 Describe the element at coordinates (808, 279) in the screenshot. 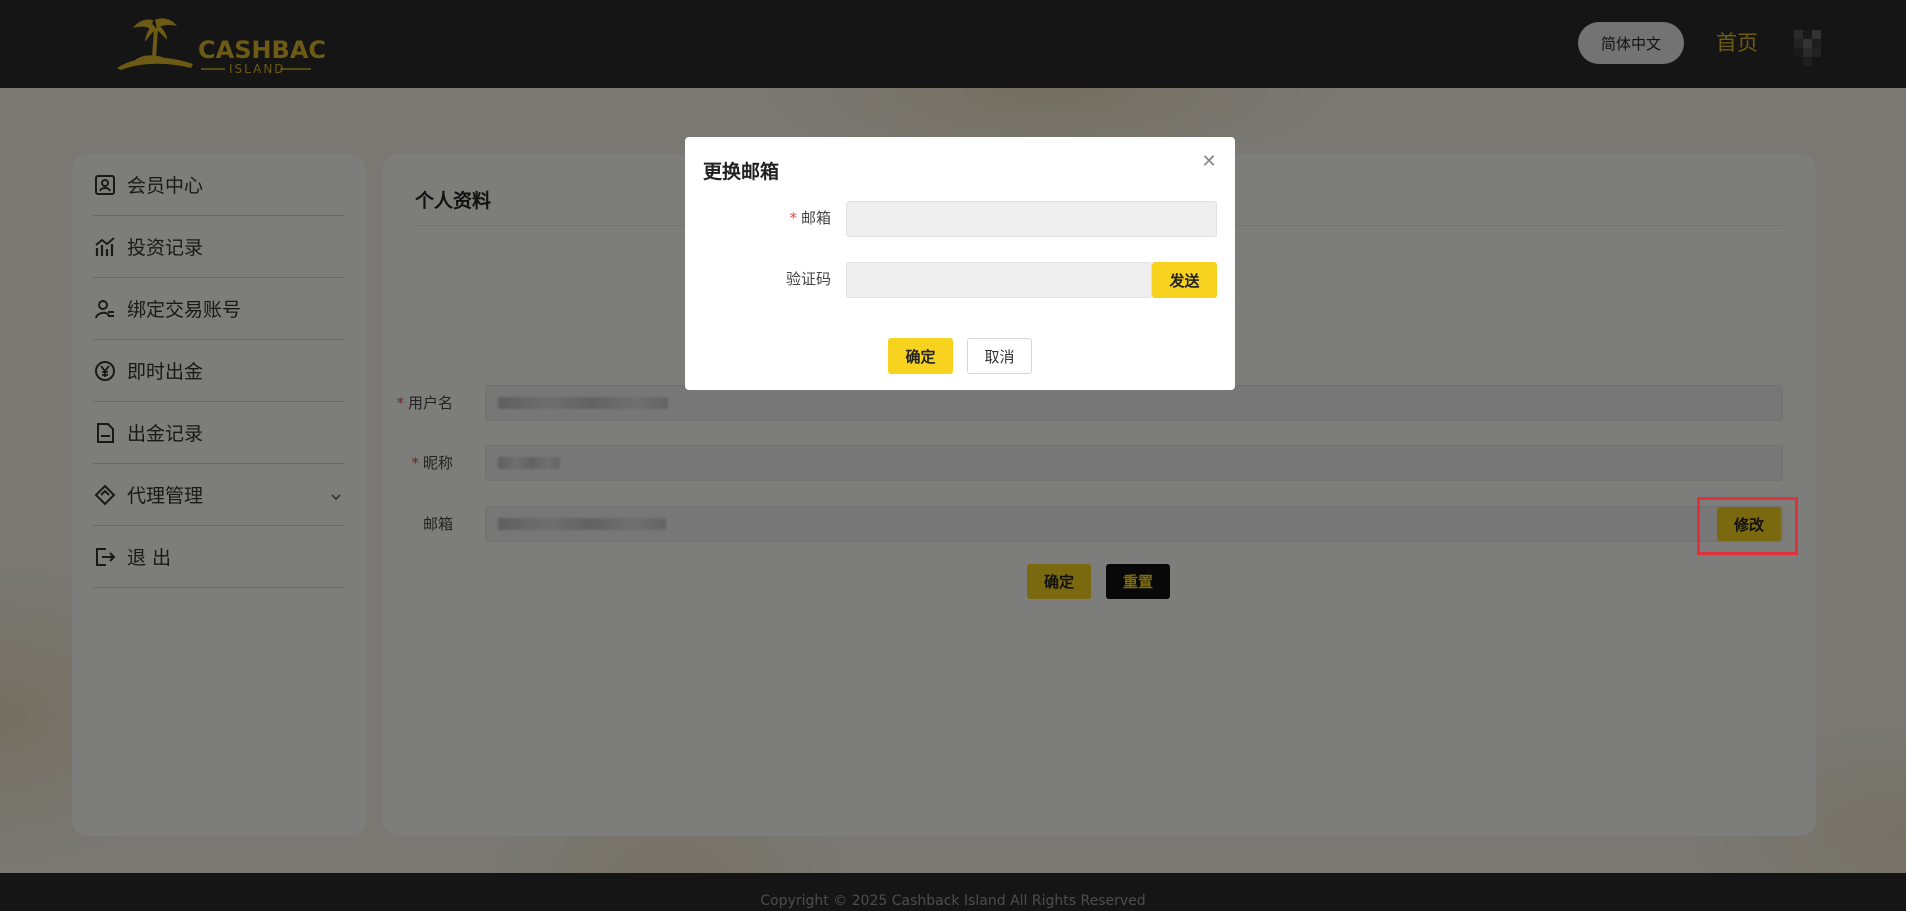

I see `verification-code-label: 验证码` at that location.